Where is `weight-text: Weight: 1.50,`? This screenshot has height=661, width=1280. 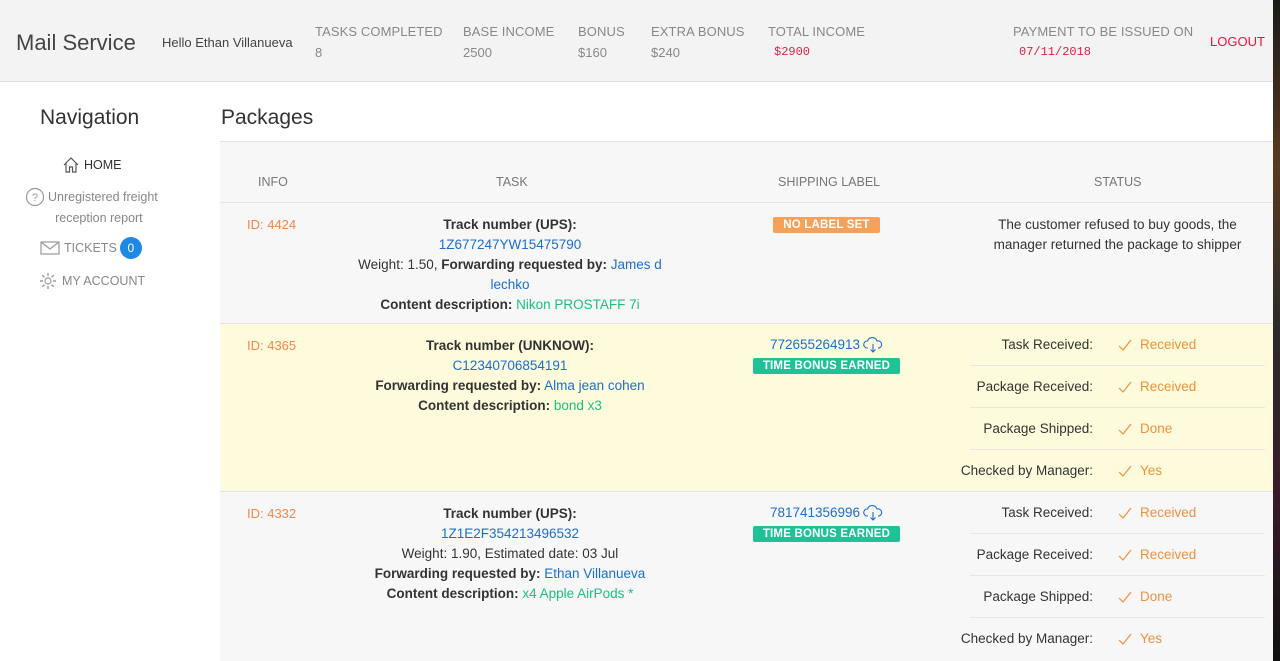
weight-text: Weight: 1.50, is located at coordinates (398, 264).